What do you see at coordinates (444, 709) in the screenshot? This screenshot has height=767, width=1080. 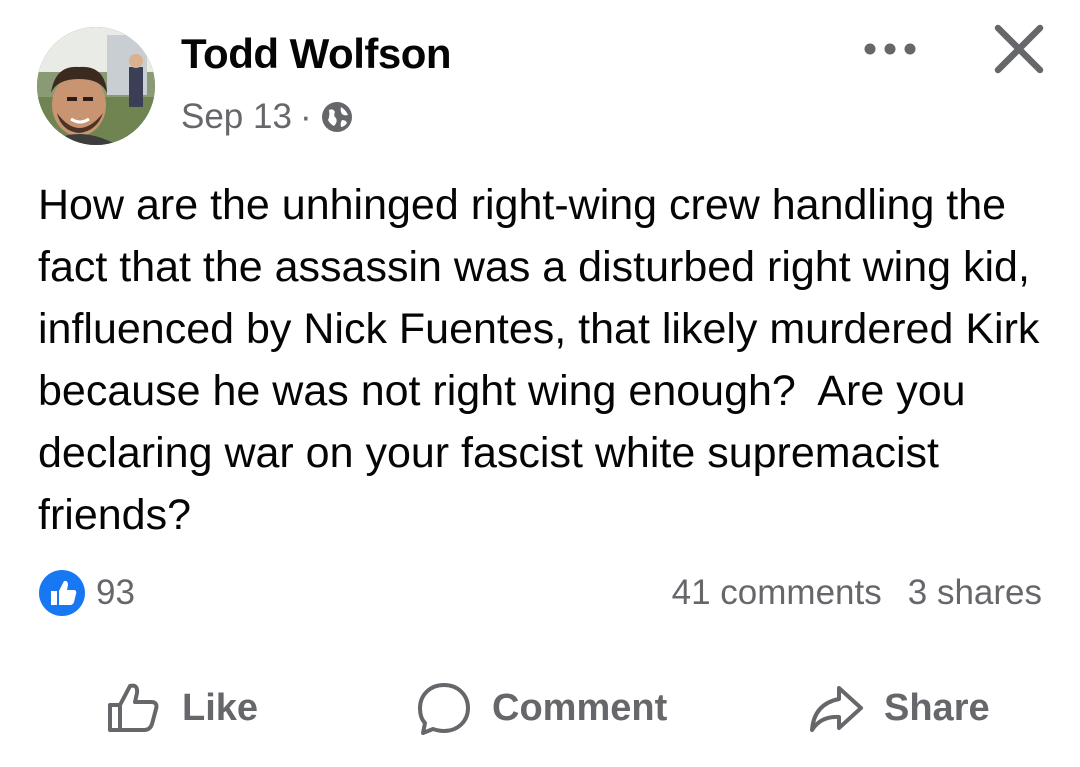 I see `comment-icon` at bounding box center [444, 709].